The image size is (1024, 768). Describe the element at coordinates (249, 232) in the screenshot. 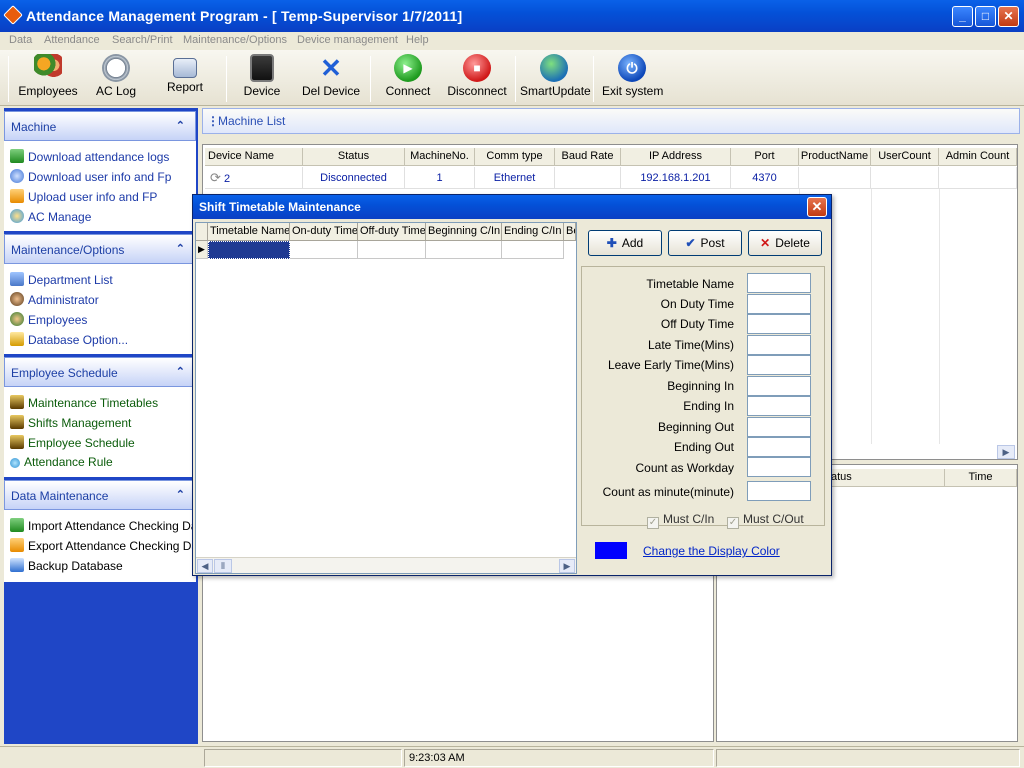

I see `col-timetable-name: Timetable Name` at that location.